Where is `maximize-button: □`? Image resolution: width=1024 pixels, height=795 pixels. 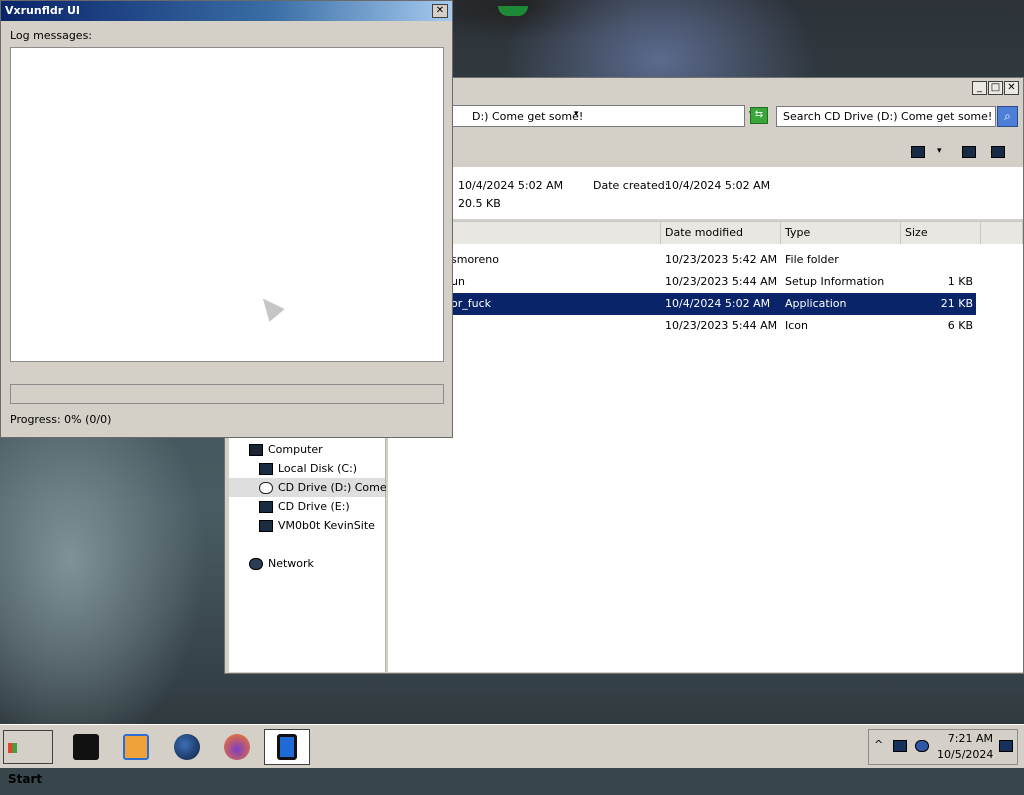 maximize-button: □ is located at coordinates (995, 88).